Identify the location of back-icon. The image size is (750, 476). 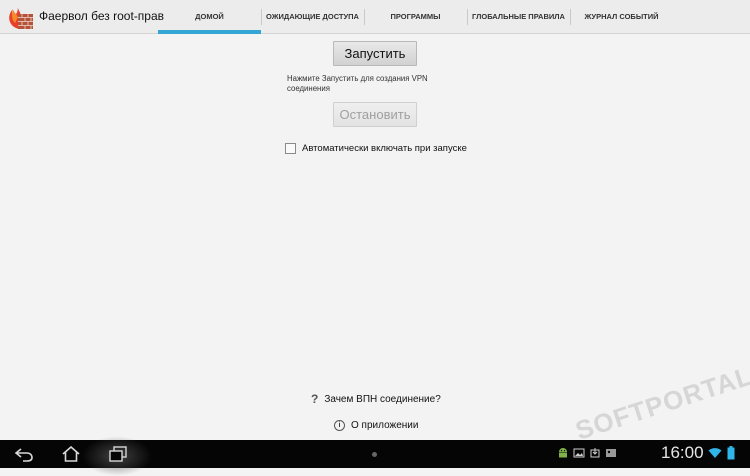
(24, 454).